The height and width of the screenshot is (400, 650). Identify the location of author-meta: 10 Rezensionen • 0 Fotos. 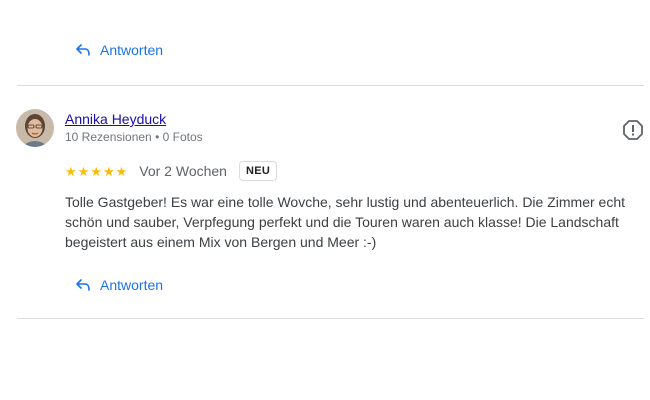
(134, 137).